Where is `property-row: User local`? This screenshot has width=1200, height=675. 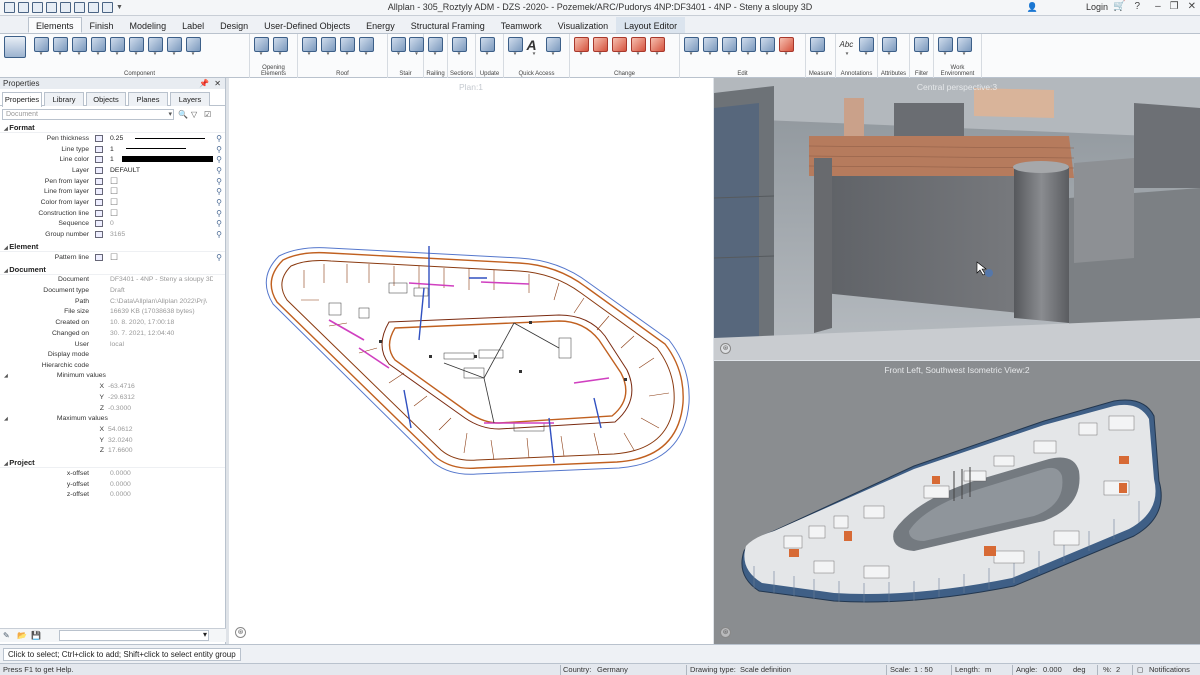 property-row: User local is located at coordinates (112, 344).